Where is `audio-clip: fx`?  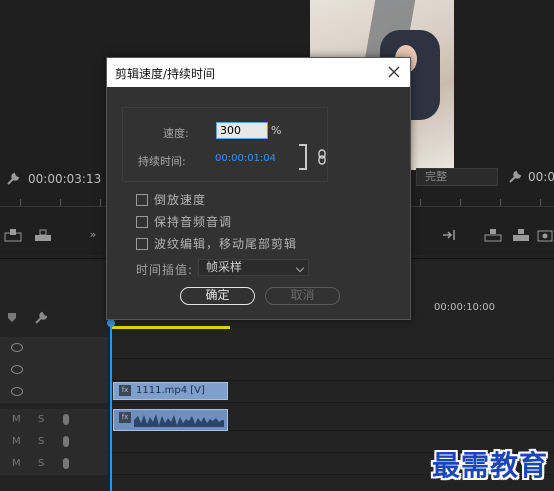 audio-clip: fx is located at coordinates (170, 420).